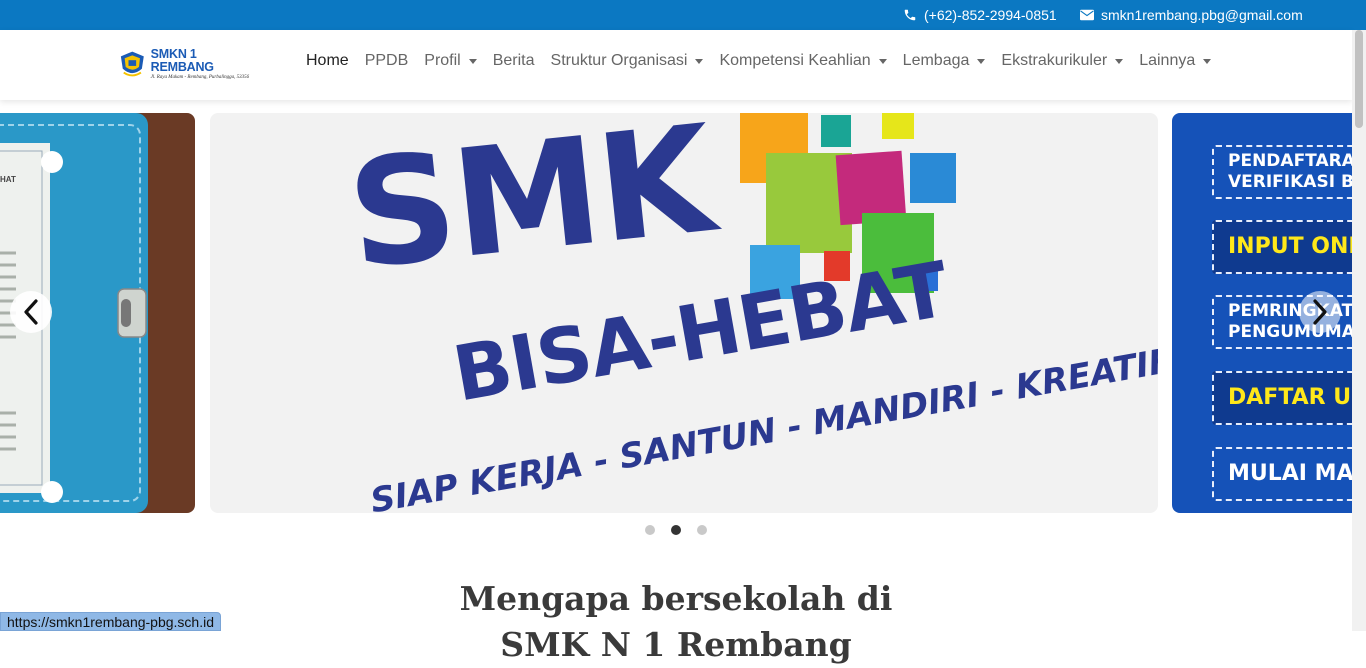  I want to click on carousel-indicators, so click(676, 530).